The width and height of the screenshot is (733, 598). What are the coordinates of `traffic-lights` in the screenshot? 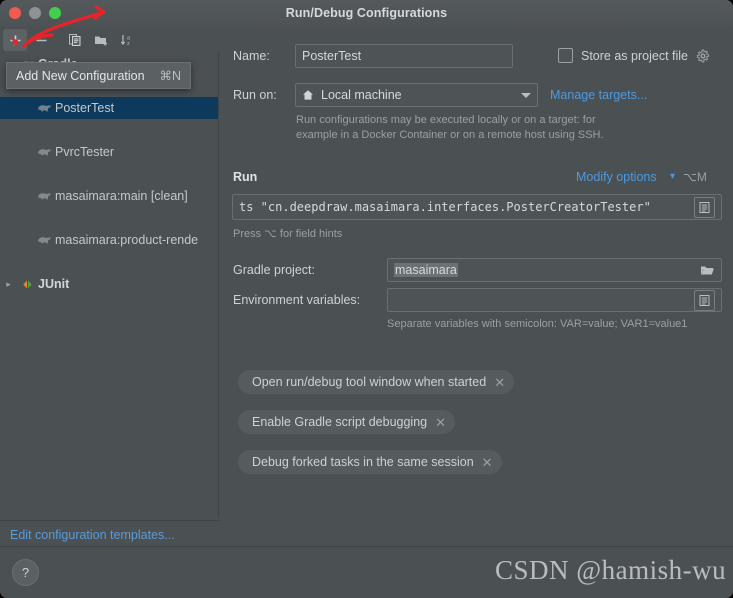 It's located at (35, 13).